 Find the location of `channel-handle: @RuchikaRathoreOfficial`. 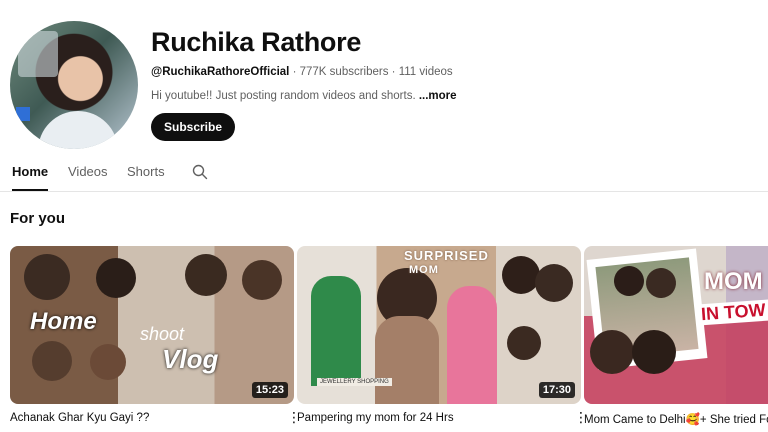

channel-handle: @RuchikaRathoreOfficial is located at coordinates (220, 72).